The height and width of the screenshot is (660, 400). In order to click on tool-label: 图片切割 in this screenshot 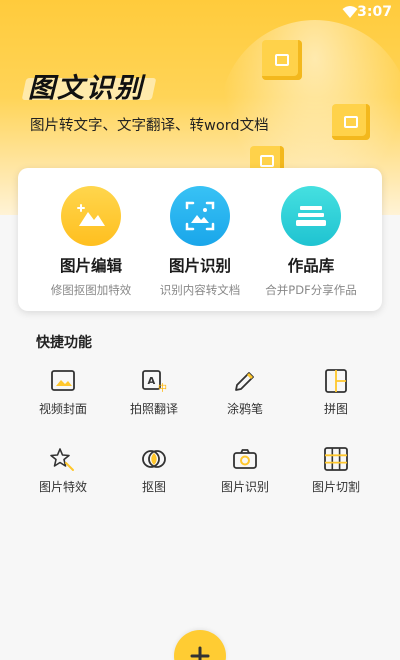, I will do `click(335, 487)`.